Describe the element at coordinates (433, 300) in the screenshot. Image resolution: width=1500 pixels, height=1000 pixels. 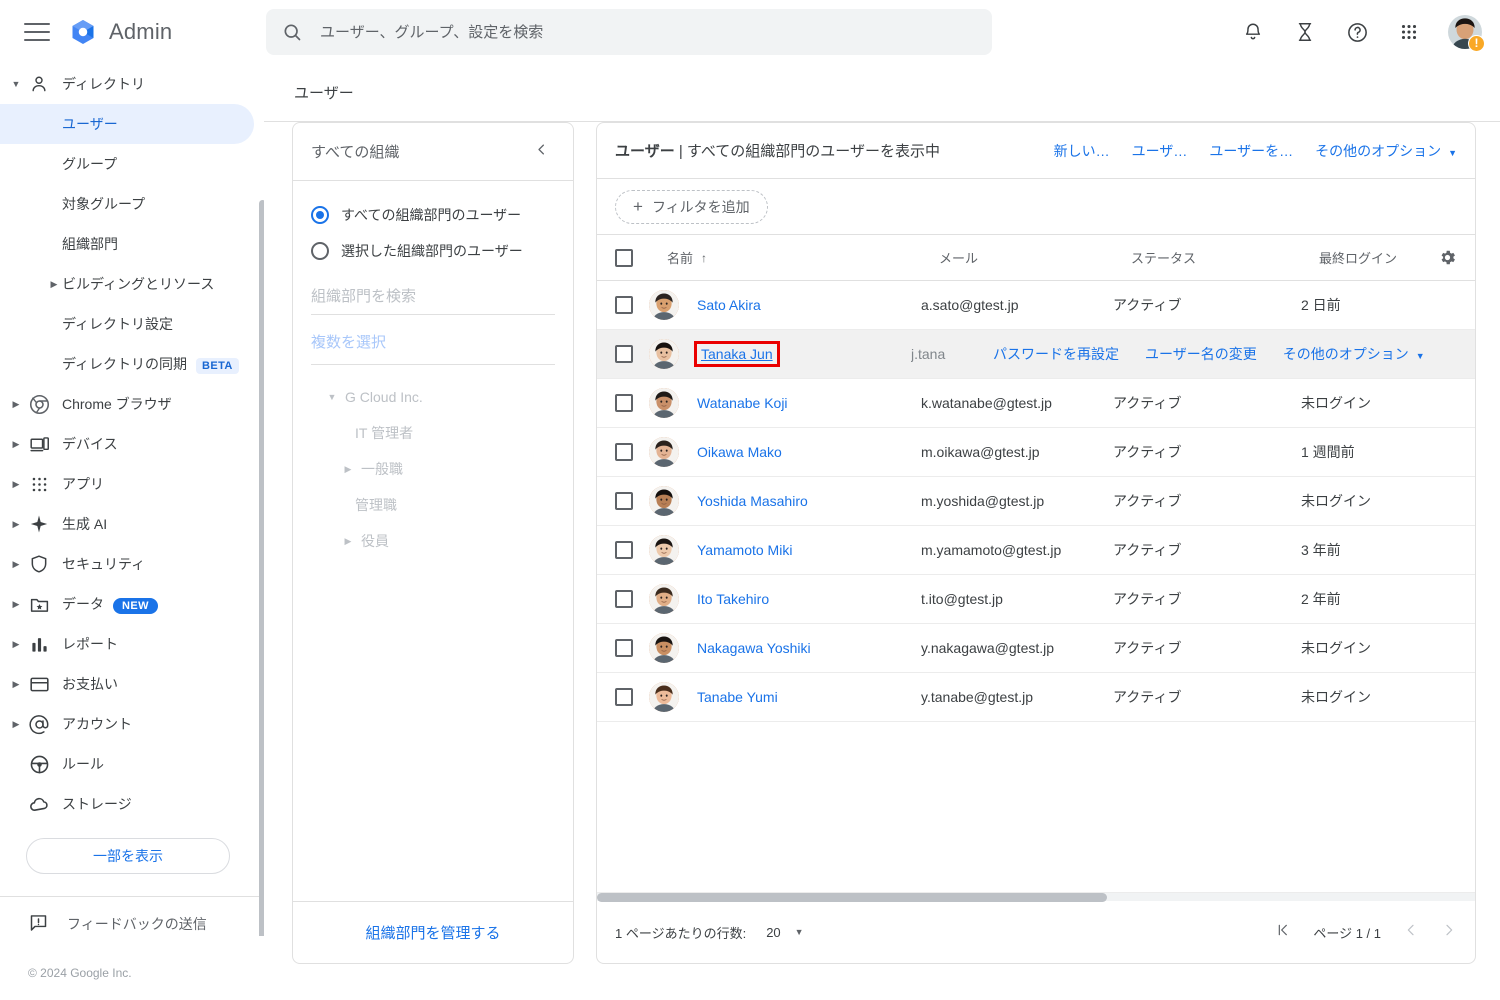
I see `org-search-input: 組織部門を検索` at that location.